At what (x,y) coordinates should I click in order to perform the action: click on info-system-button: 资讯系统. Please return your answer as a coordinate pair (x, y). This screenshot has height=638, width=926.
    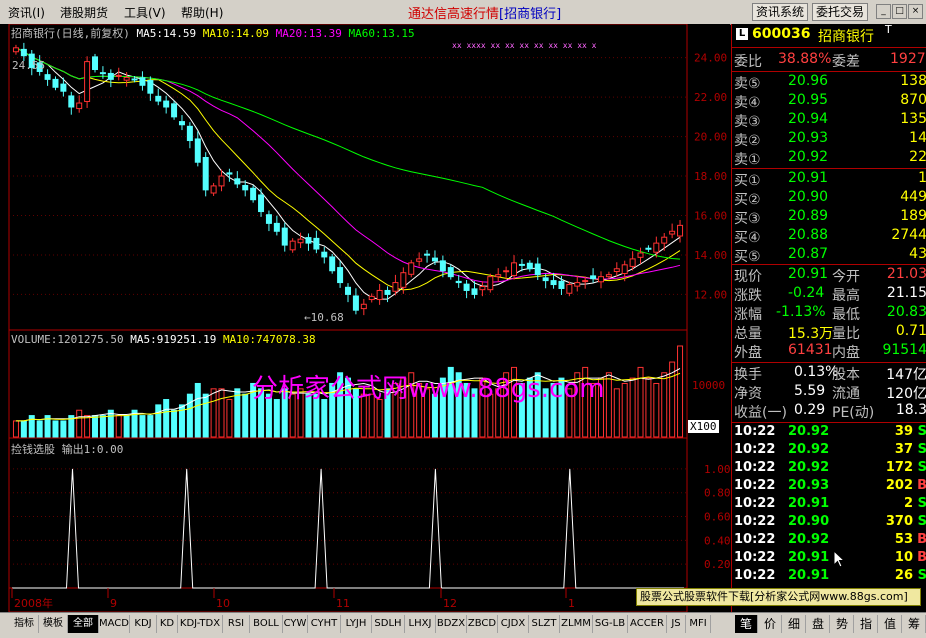
    Looking at the image, I should click on (780, 12).